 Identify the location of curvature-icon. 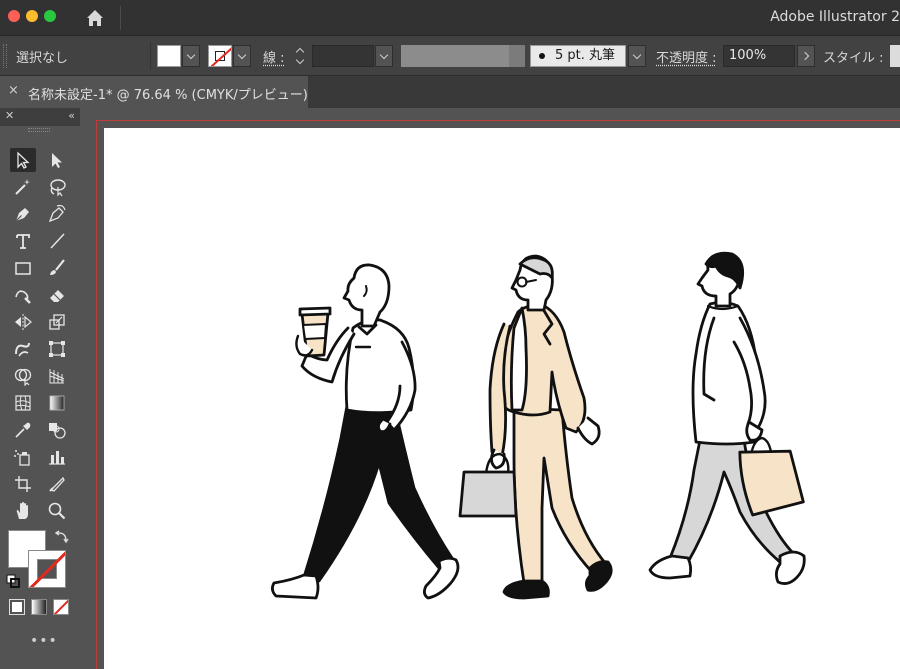
(57, 213).